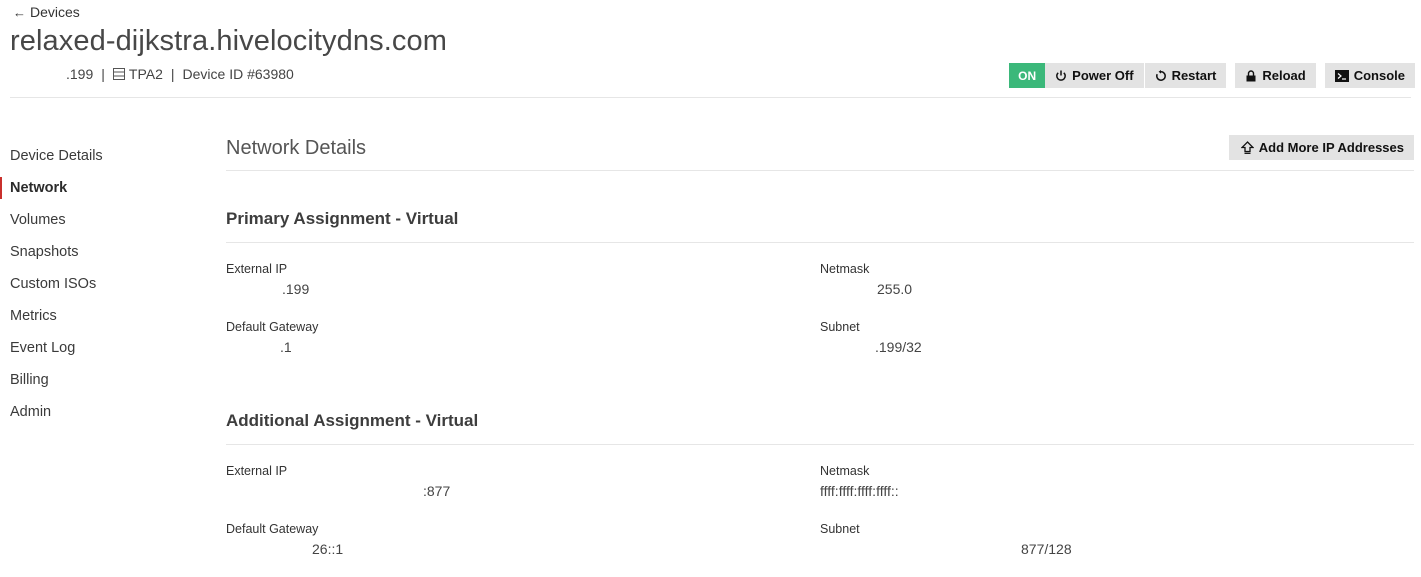 This screenshot has height=577, width=1421. What do you see at coordinates (1117, 291) in the screenshot?
I see `netmask-field: Netmask 255.0` at bounding box center [1117, 291].